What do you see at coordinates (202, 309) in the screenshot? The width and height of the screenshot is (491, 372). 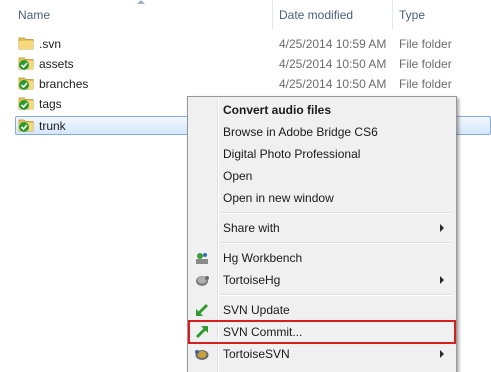 I see `svn-update-icon` at bounding box center [202, 309].